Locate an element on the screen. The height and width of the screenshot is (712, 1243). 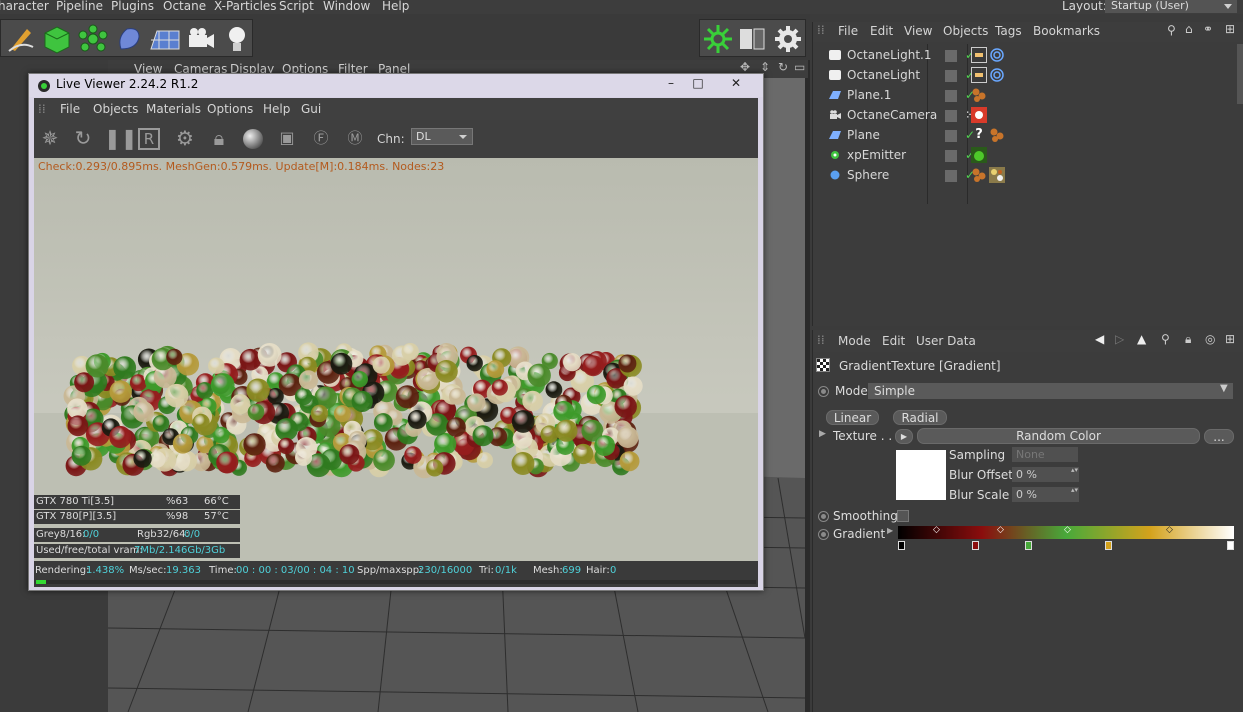
menu-x-particles: X-Particles is located at coordinates (245, 6).